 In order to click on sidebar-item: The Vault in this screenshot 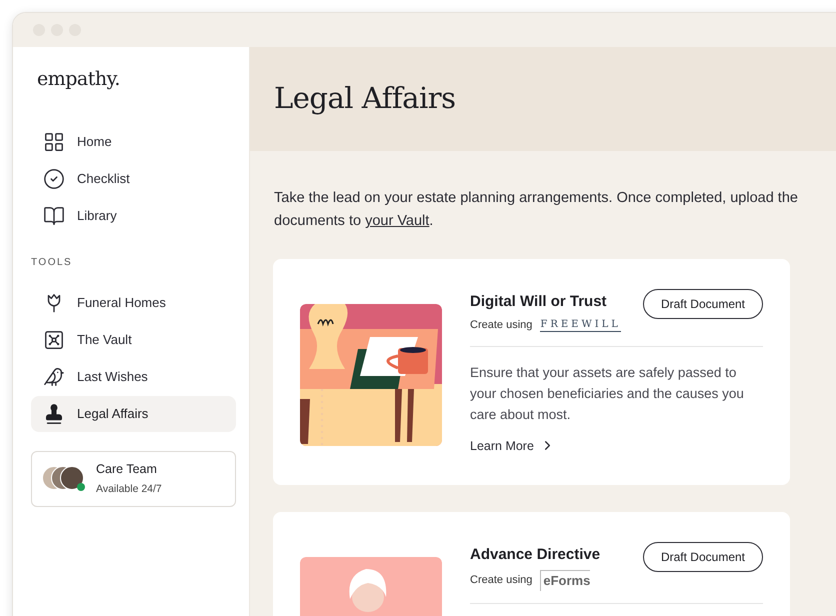, I will do `click(133, 340)`.